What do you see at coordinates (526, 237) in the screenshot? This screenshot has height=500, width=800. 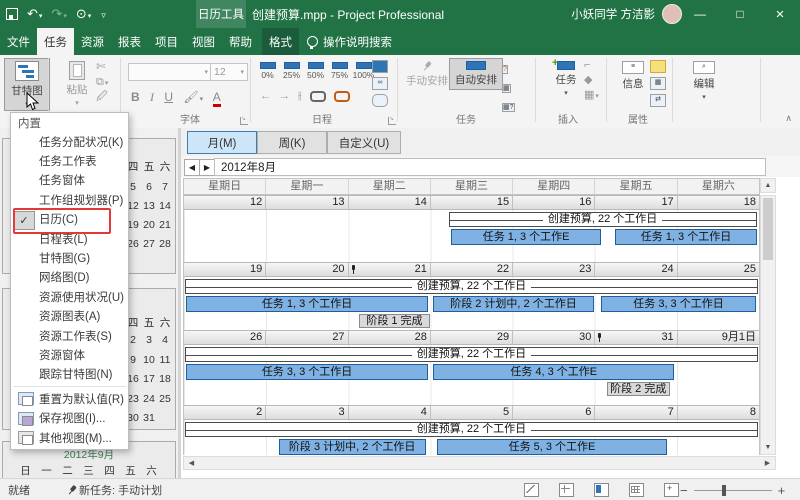 I see `task-bar: 任务 1, 3 个工作E` at bounding box center [526, 237].